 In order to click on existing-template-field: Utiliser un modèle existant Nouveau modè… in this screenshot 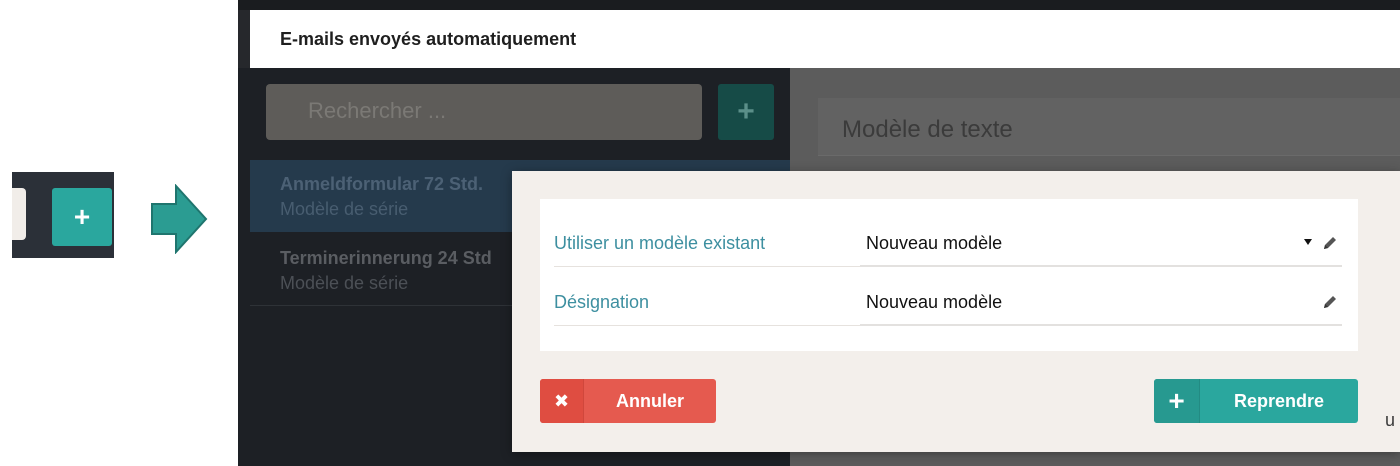, I will do `click(948, 237)`.